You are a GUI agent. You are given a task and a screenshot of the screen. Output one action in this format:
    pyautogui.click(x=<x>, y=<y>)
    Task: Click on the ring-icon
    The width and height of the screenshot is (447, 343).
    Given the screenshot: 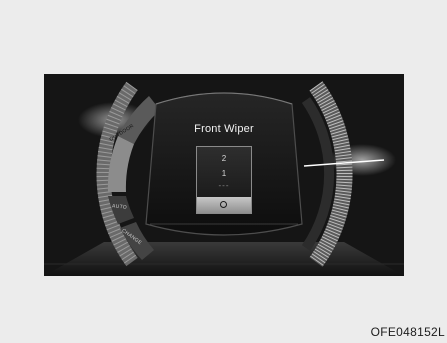 What is the action you would take?
    pyautogui.click(x=223, y=204)
    